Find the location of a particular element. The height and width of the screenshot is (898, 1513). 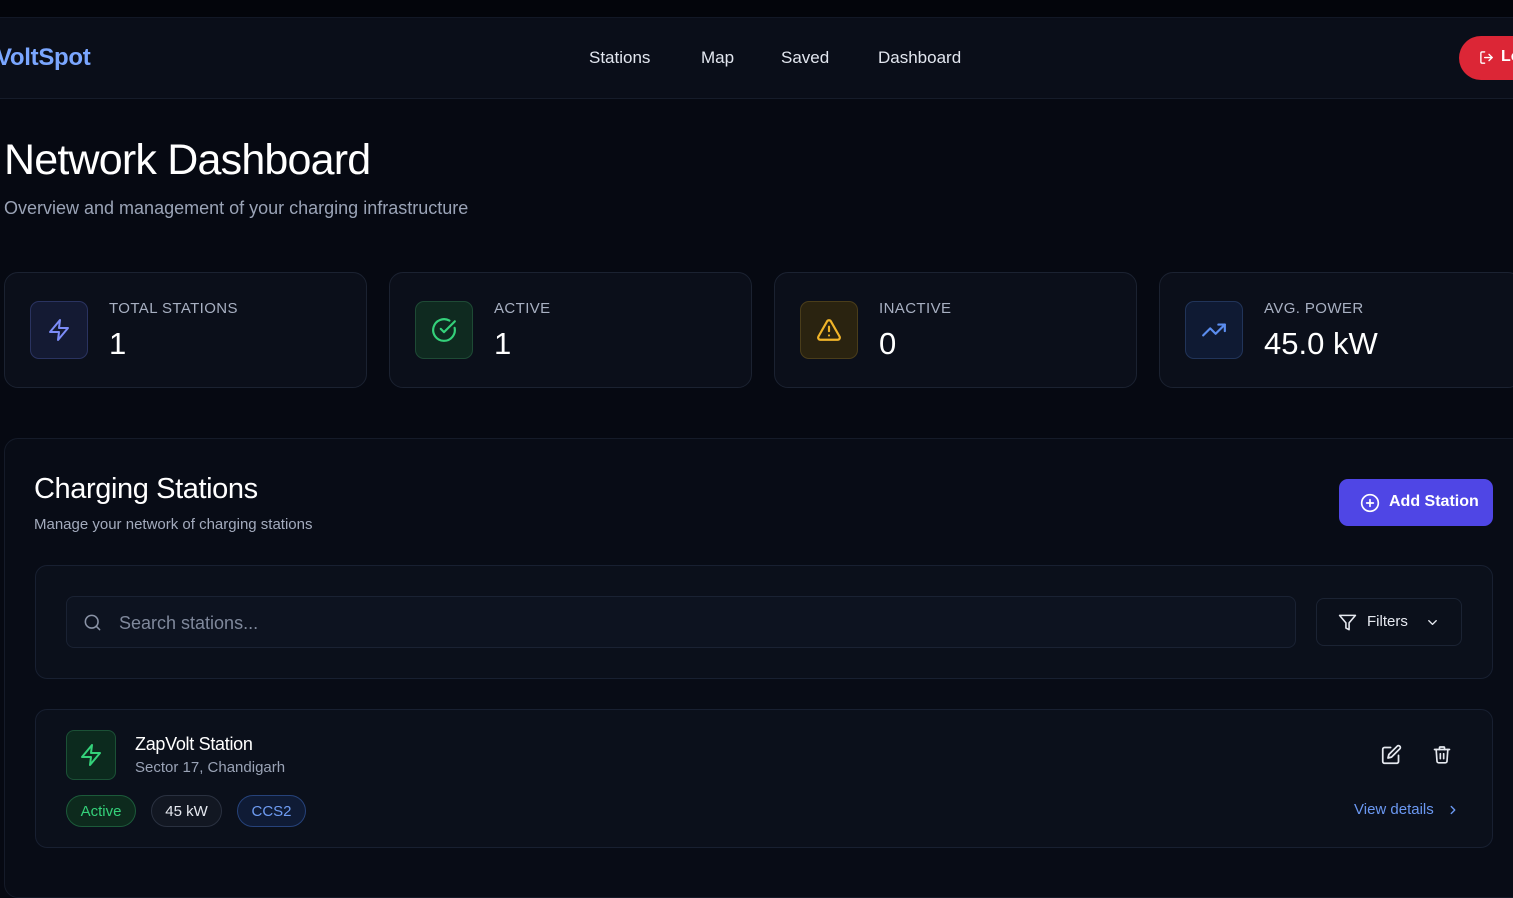

chevron-down-icon is located at coordinates (1432, 622).